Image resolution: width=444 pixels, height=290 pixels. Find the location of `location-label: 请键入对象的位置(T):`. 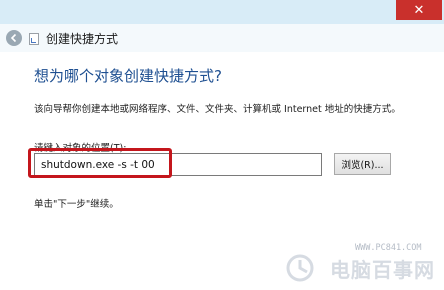

location-label: 请键入对象的位置(T): is located at coordinates (80, 148).